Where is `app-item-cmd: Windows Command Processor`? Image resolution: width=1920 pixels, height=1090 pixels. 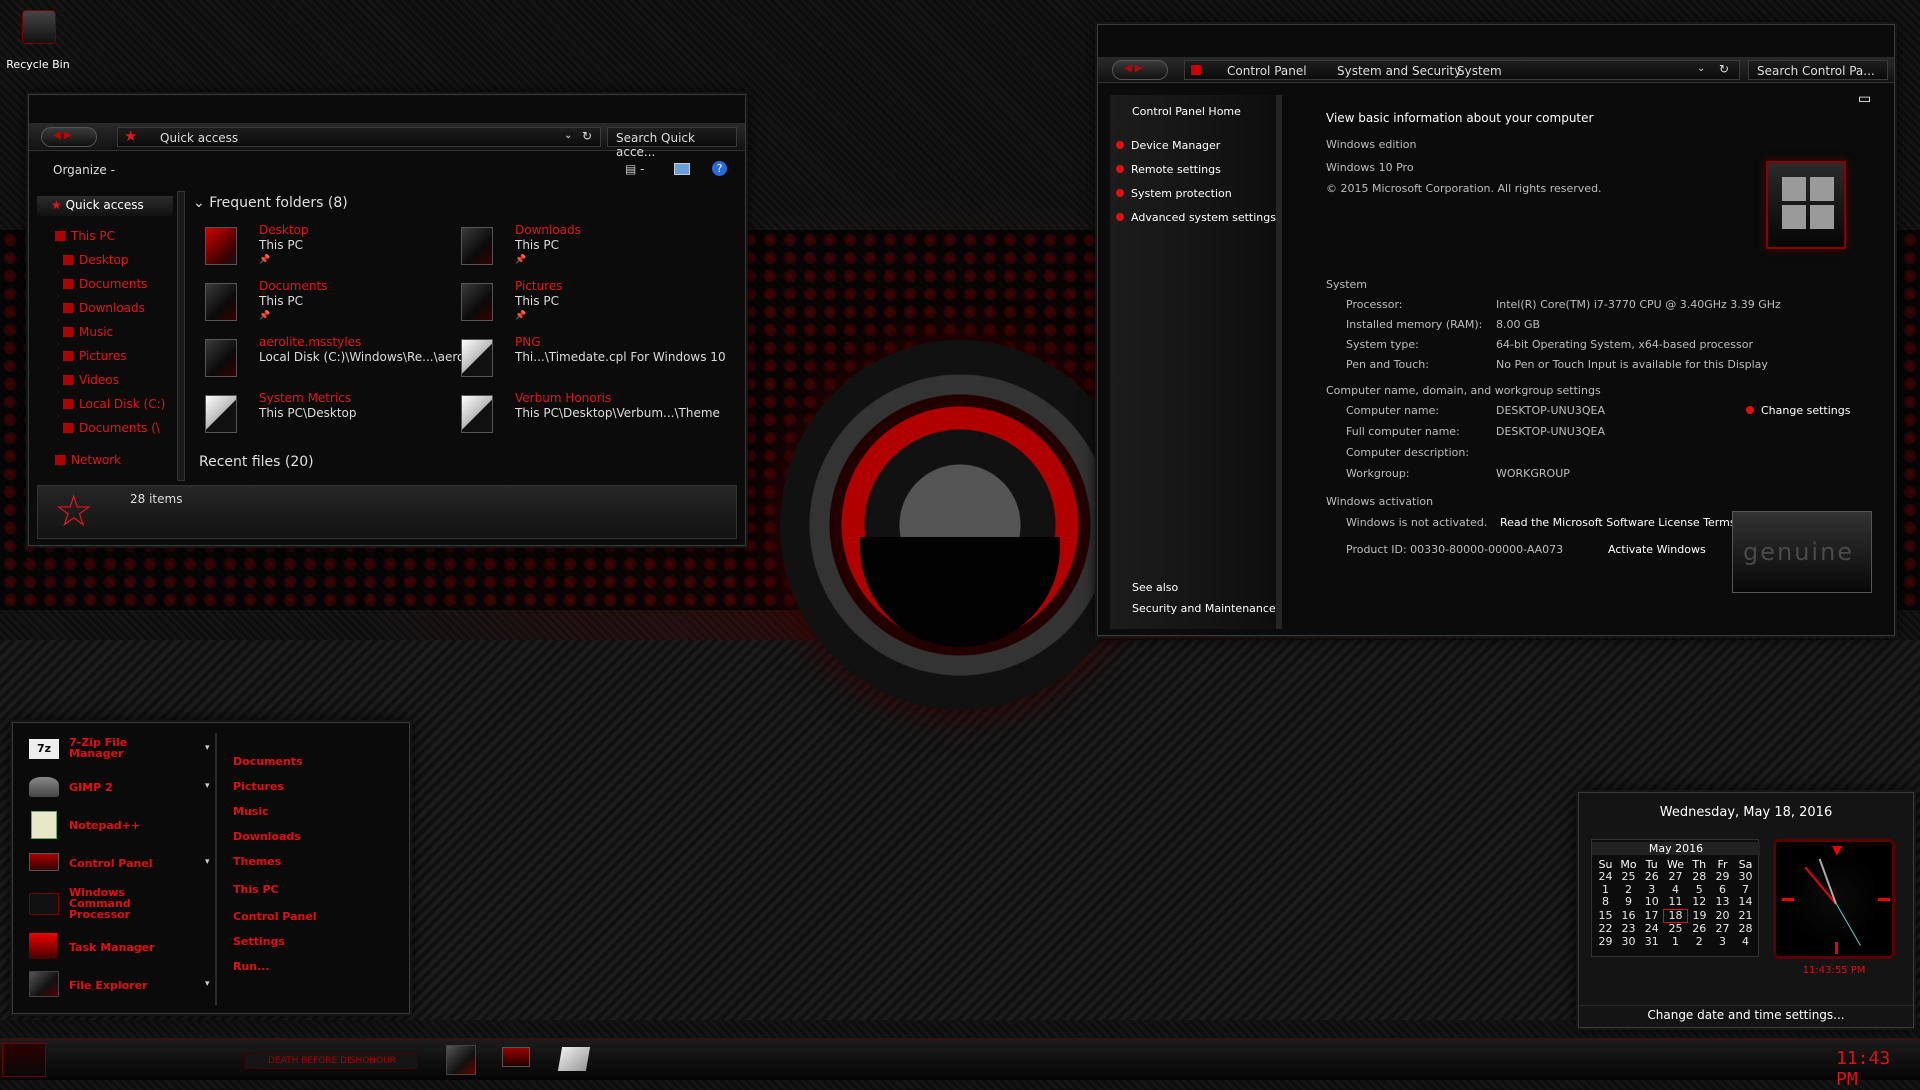
app-item-cmd: Windows Command Processor is located at coordinates (121, 904).